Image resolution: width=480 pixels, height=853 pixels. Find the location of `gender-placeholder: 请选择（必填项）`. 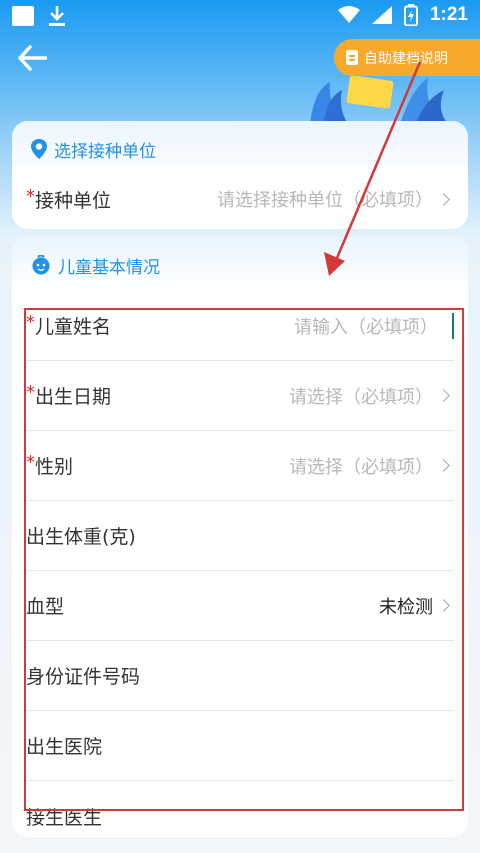

gender-placeholder: 请选择（必填项） is located at coordinates (361, 467).